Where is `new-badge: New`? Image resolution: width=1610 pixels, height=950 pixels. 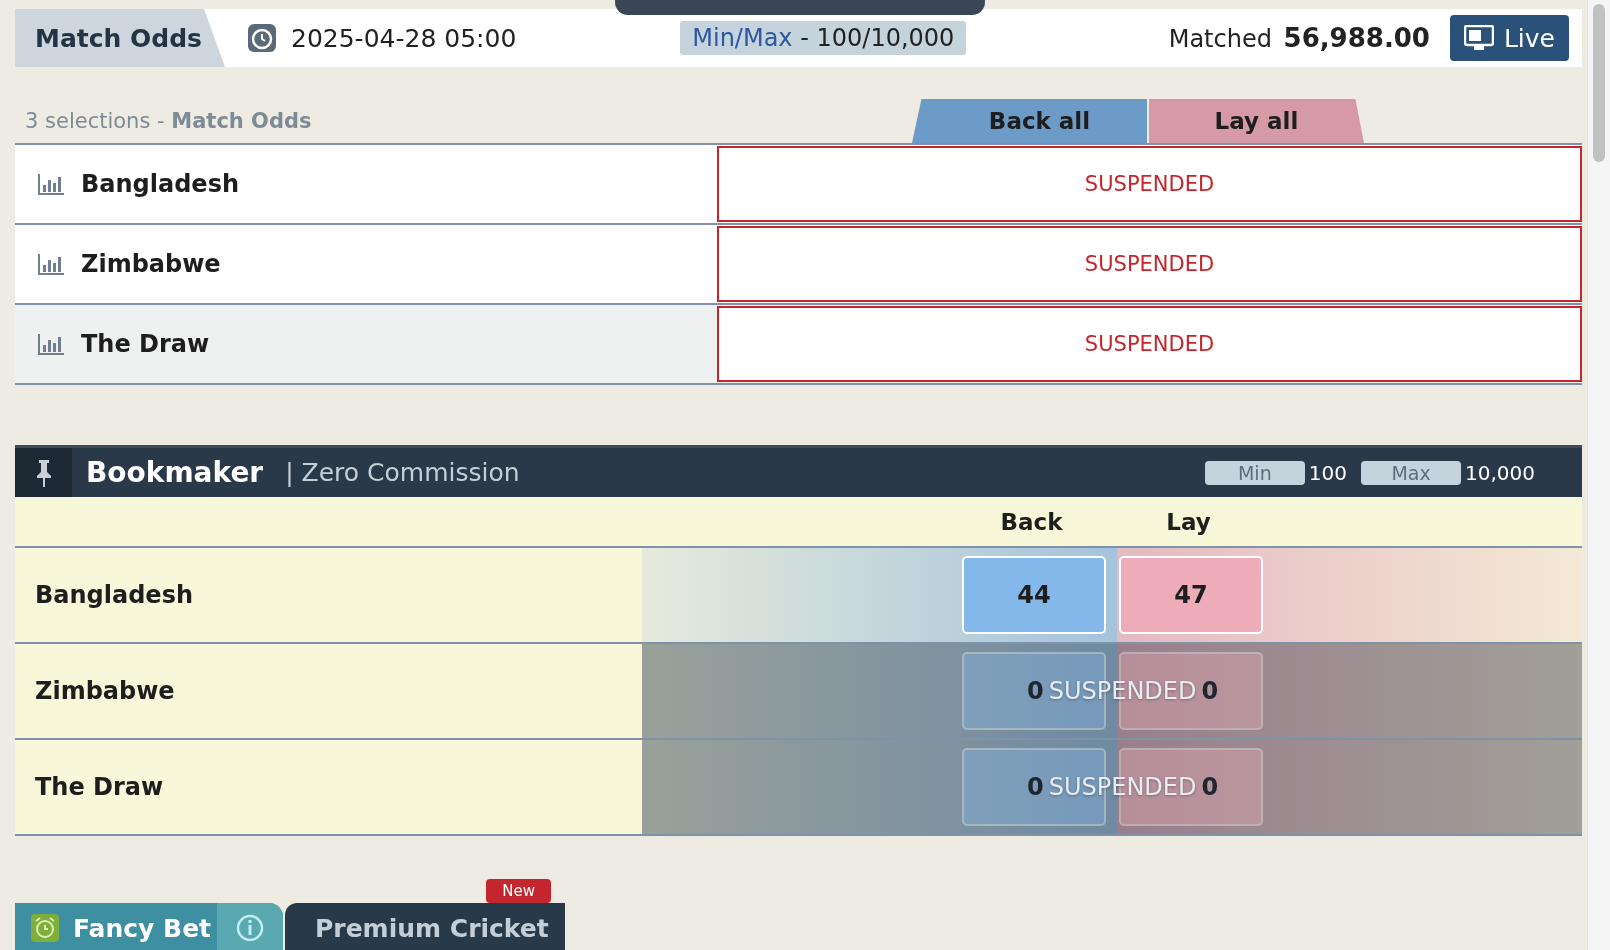
new-badge: New is located at coordinates (518, 891).